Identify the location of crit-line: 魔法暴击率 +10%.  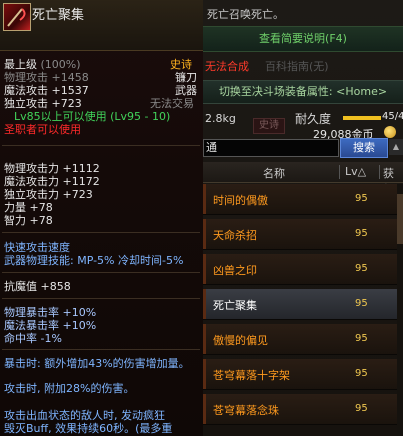
(50, 325).